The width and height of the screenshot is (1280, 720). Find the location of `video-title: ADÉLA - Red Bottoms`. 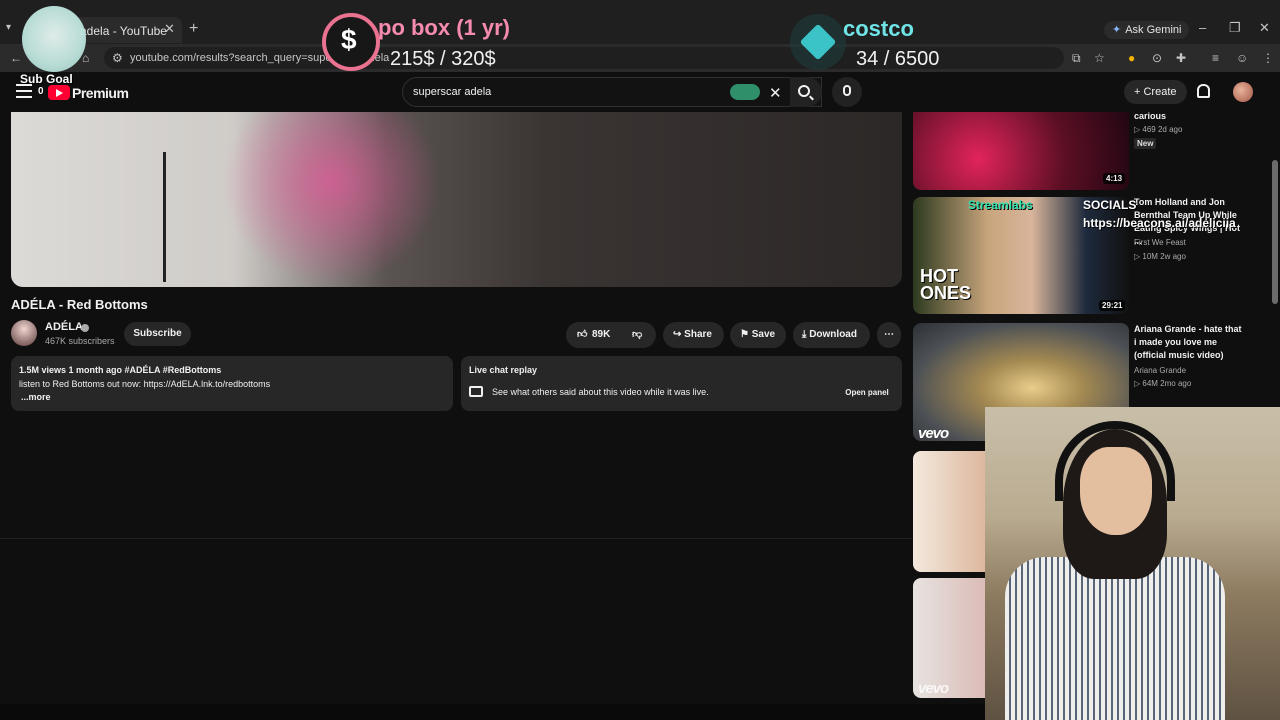

video-title: ADÉLA - Red Bottoms is located at coordinates (79, 304).